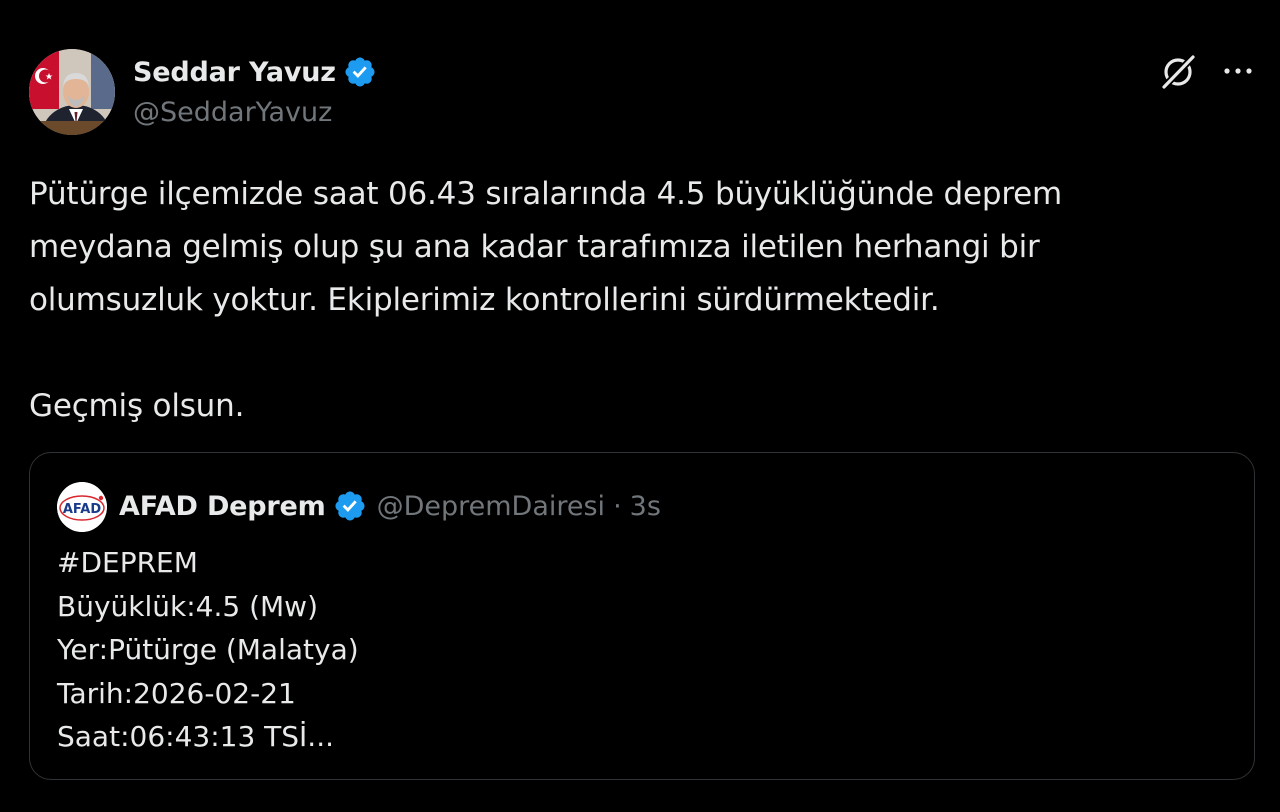  I want to click on quoted-text-line: Büyüklük:4.5 (Mw), so click(187, 606).